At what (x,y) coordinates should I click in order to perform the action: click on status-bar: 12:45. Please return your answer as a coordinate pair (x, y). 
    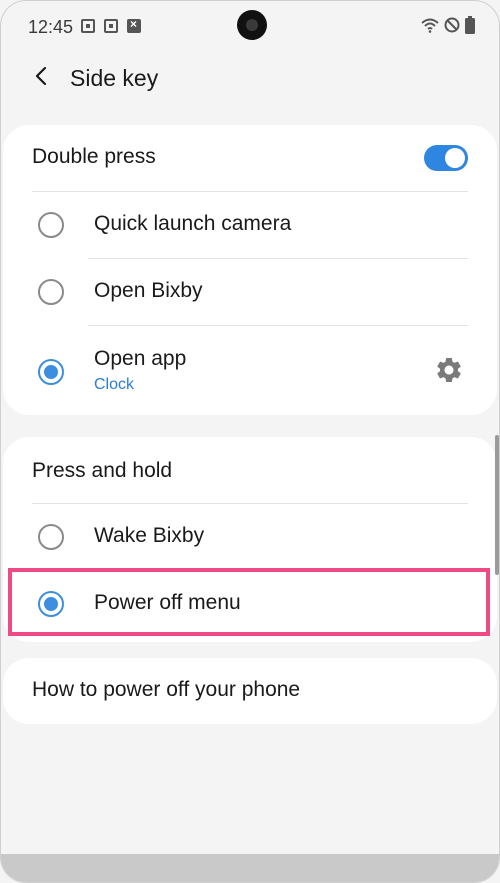
    Looking at the image, I should click on (250, 27).